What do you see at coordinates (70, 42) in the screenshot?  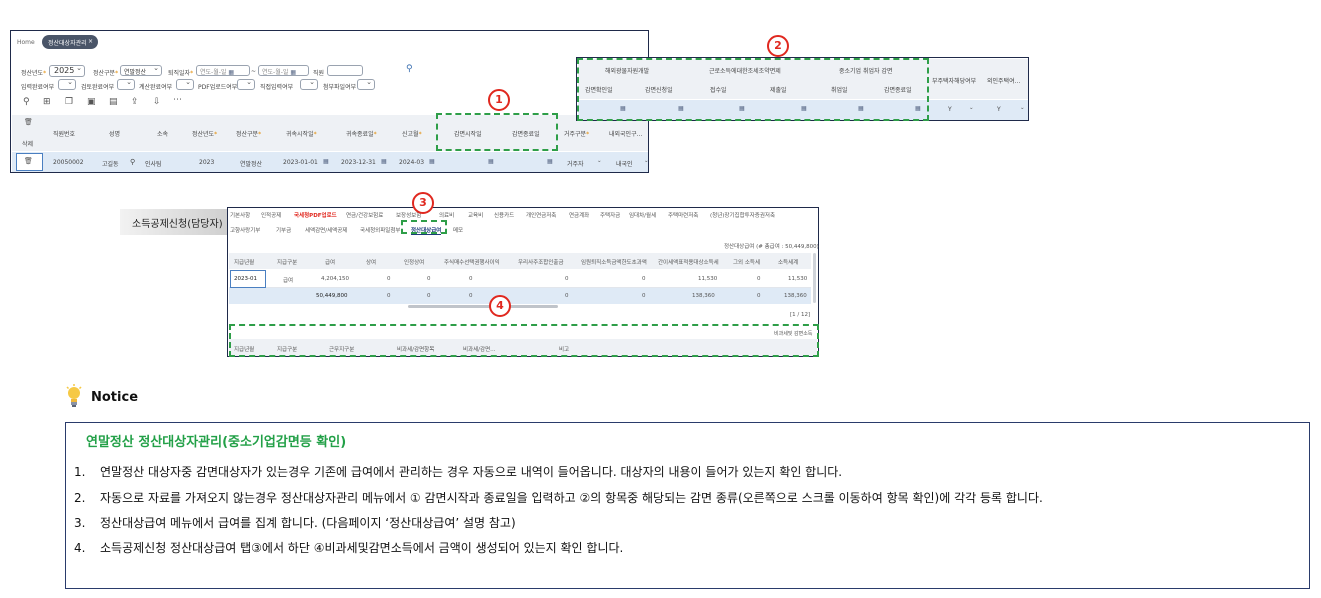 I see `active-tab: 정산대상자관리 ×` at bounding box center [70, 42].